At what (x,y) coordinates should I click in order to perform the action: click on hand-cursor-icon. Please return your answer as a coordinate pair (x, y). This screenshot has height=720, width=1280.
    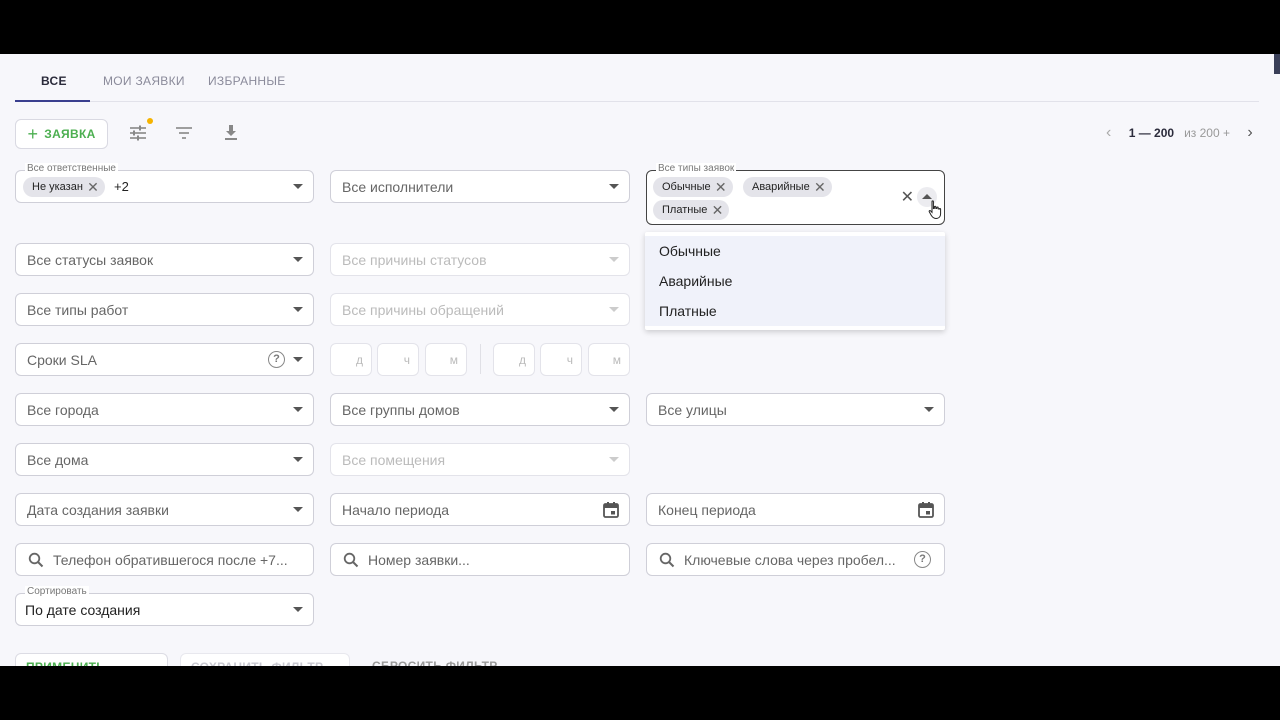
    Looking at the image, I should click on (935, 210).